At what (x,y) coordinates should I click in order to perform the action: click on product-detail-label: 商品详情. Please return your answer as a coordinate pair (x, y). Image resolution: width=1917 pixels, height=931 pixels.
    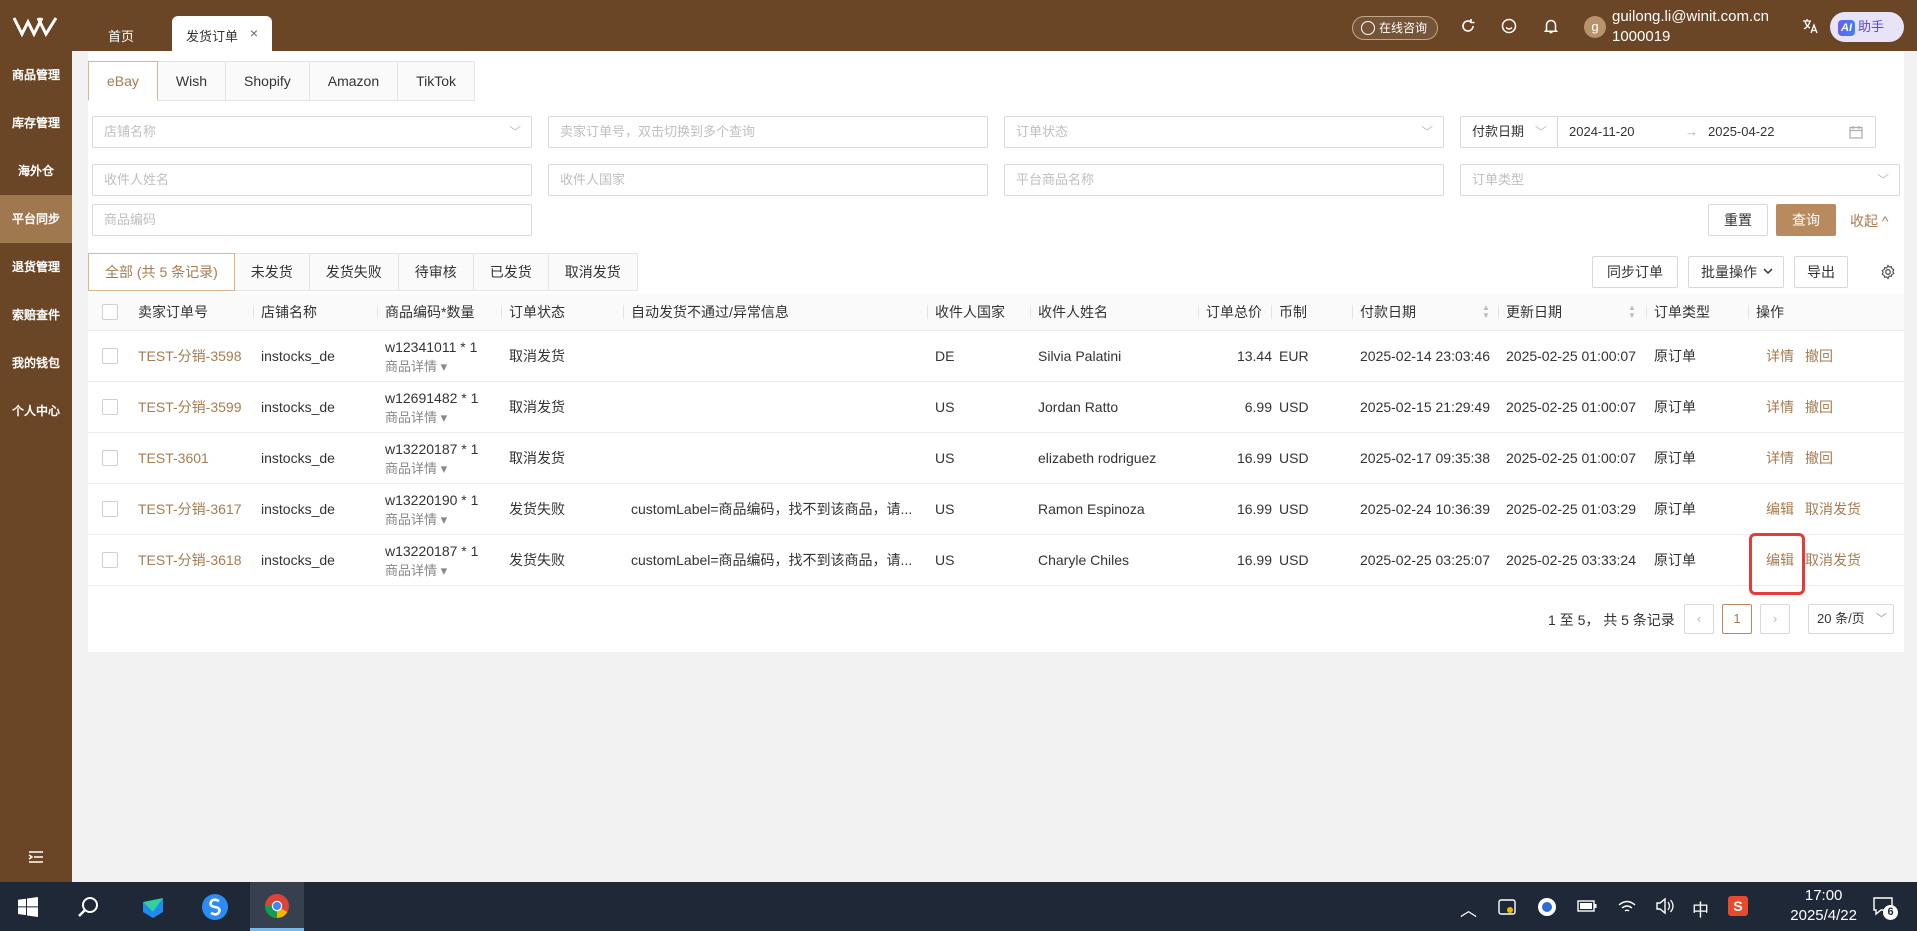
    Looking at the image, I should click on (411, 570).